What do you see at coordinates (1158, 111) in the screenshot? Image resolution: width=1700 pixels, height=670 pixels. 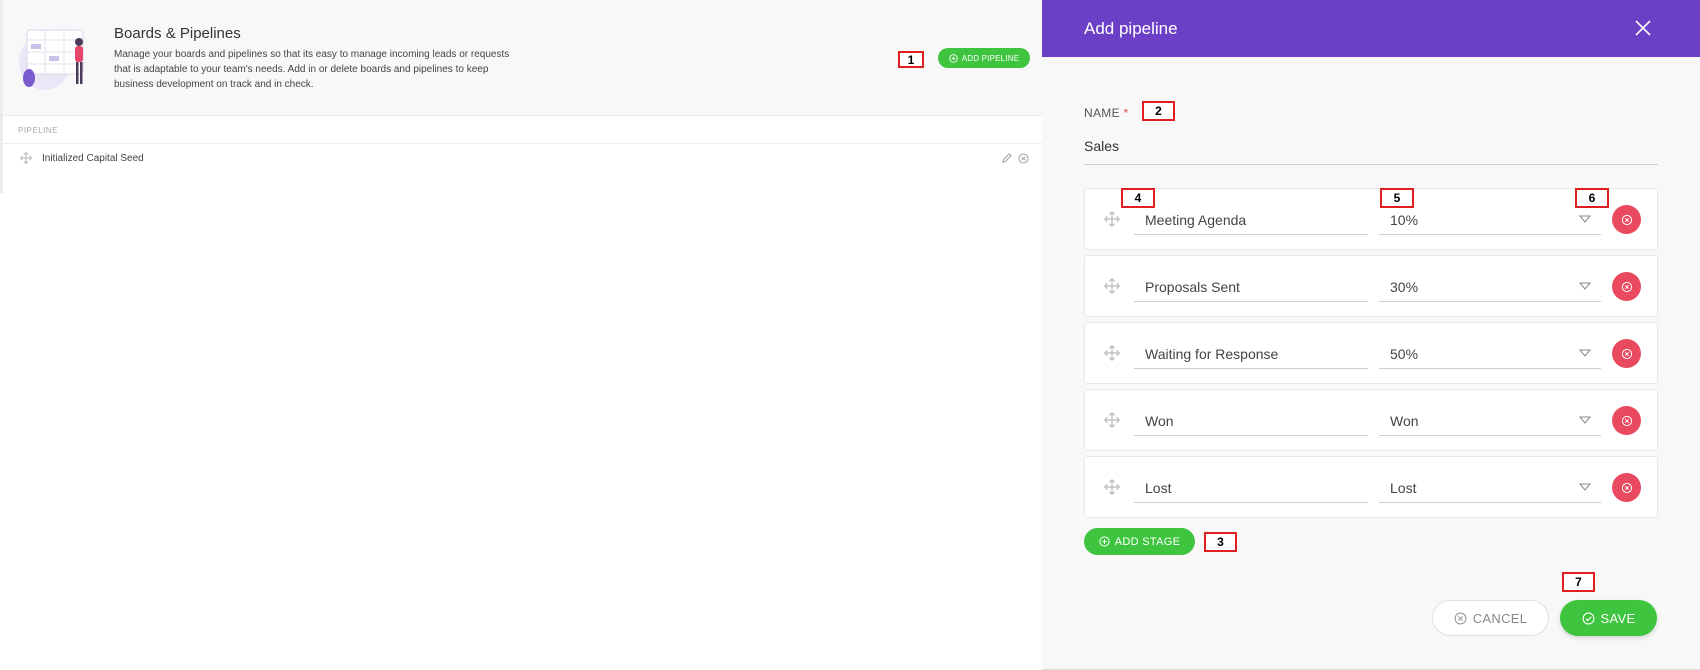 I see `annotation-marker-2: 2` at bounding box center [1158, 111].